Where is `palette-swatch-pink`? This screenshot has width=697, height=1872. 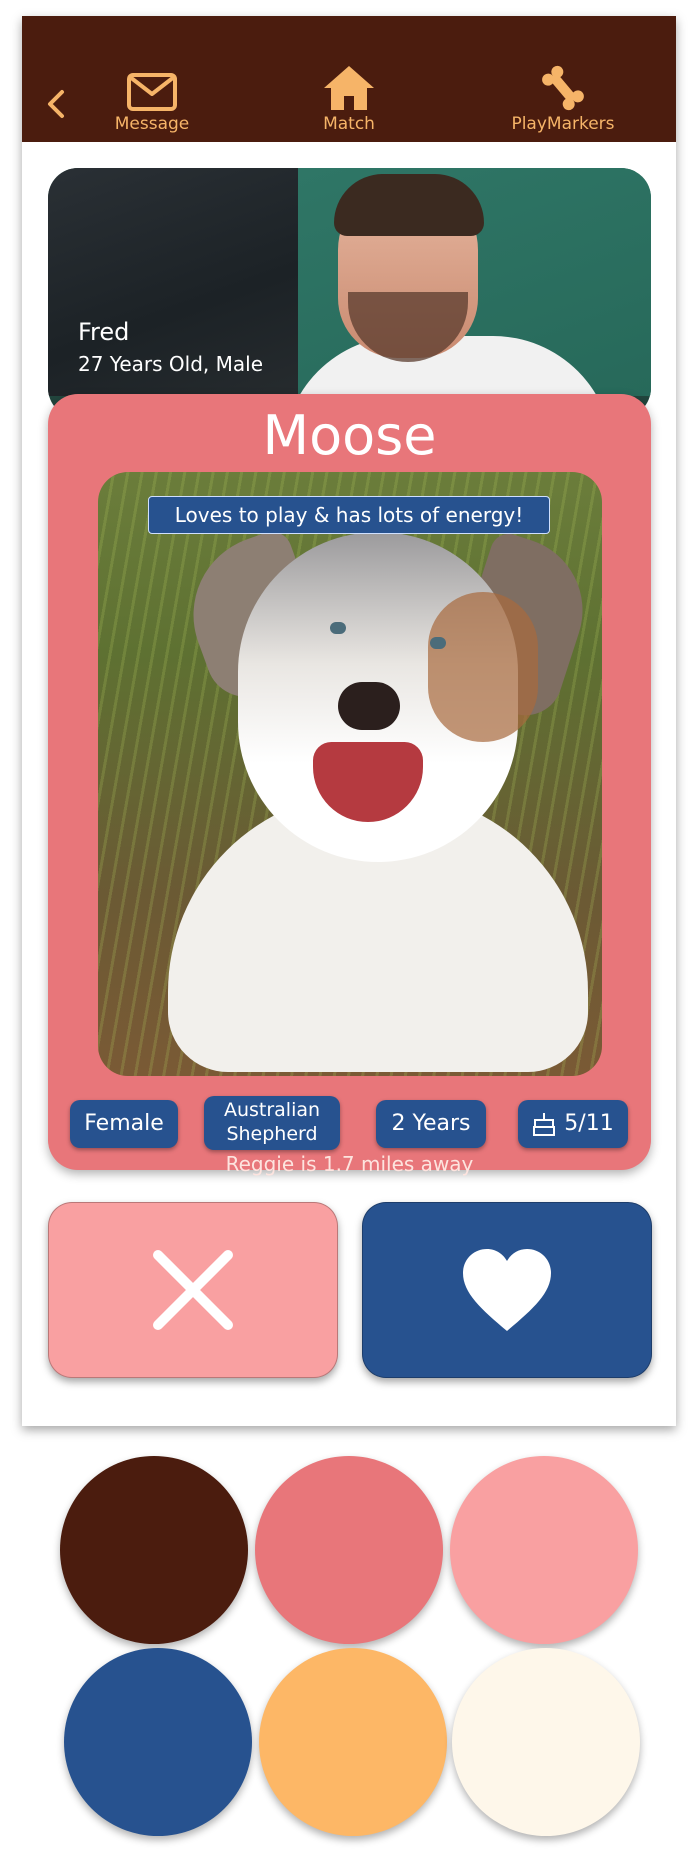 palette-swatch-pink is located at coordinates (544, 1550).